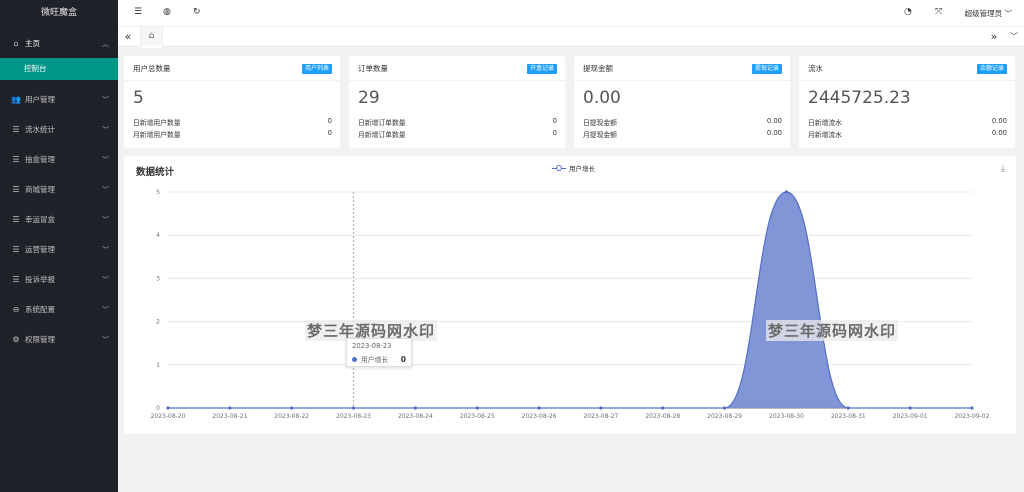 This screenshot has width=1024, height=492. I want to click on top-header: ☰ ◍ ↻ ◔ ⤧ 超级管理员 ﹀, so click(571, 13).